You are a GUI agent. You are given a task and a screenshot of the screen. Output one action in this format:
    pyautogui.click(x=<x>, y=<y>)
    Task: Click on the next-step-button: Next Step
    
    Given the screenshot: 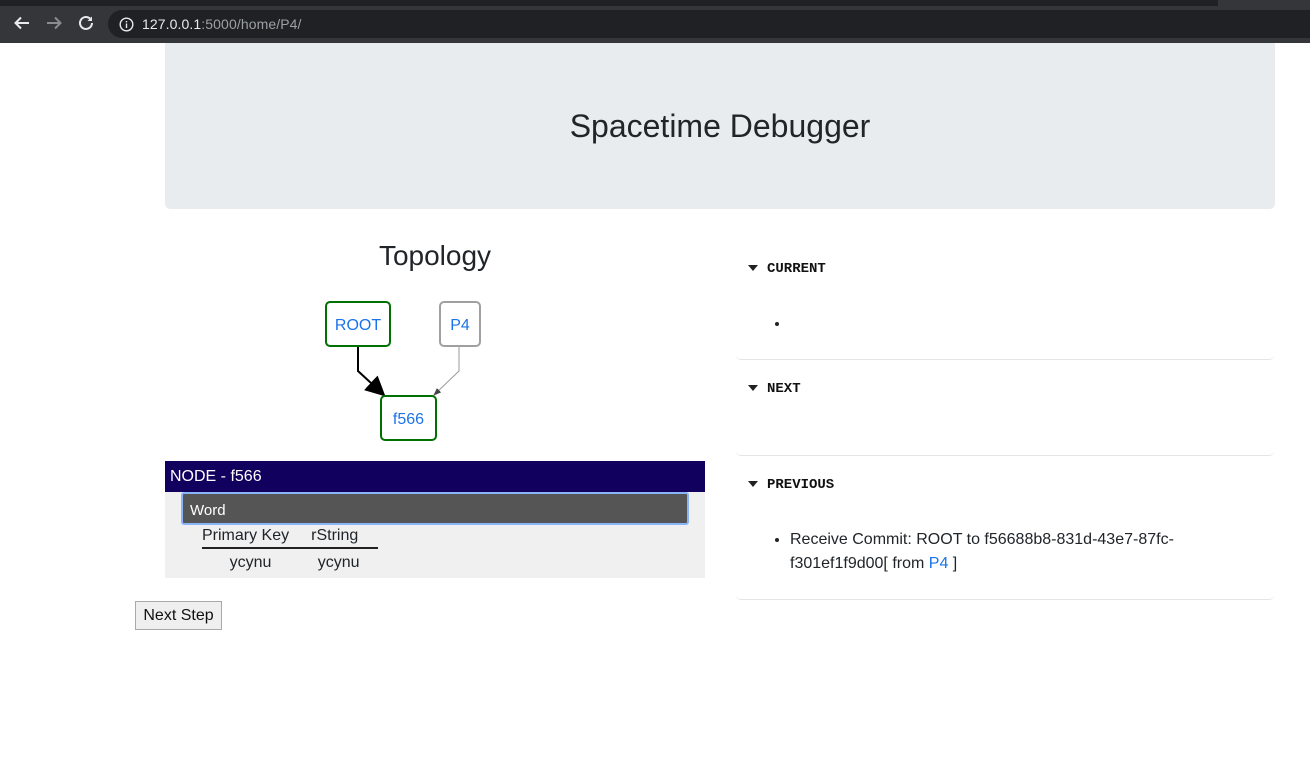 What is the action you would take?
    pyautogui.click(x=178, y=615)
    